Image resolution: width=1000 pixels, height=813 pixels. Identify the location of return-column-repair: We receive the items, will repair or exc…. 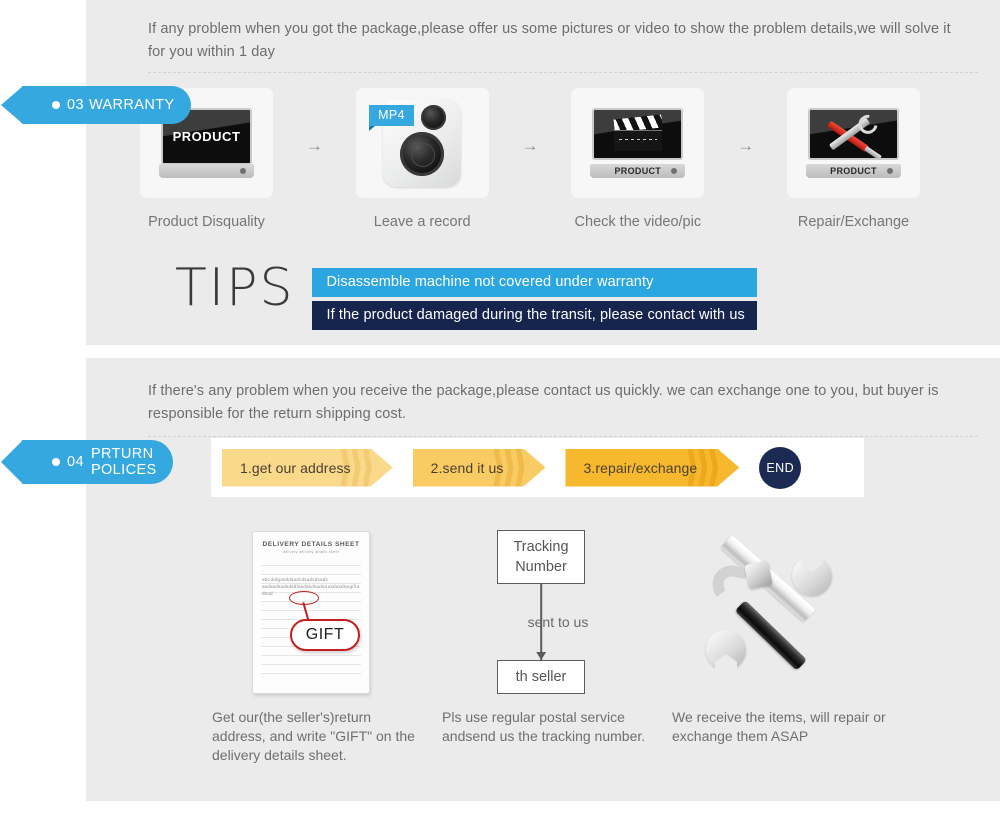
(771, 643).